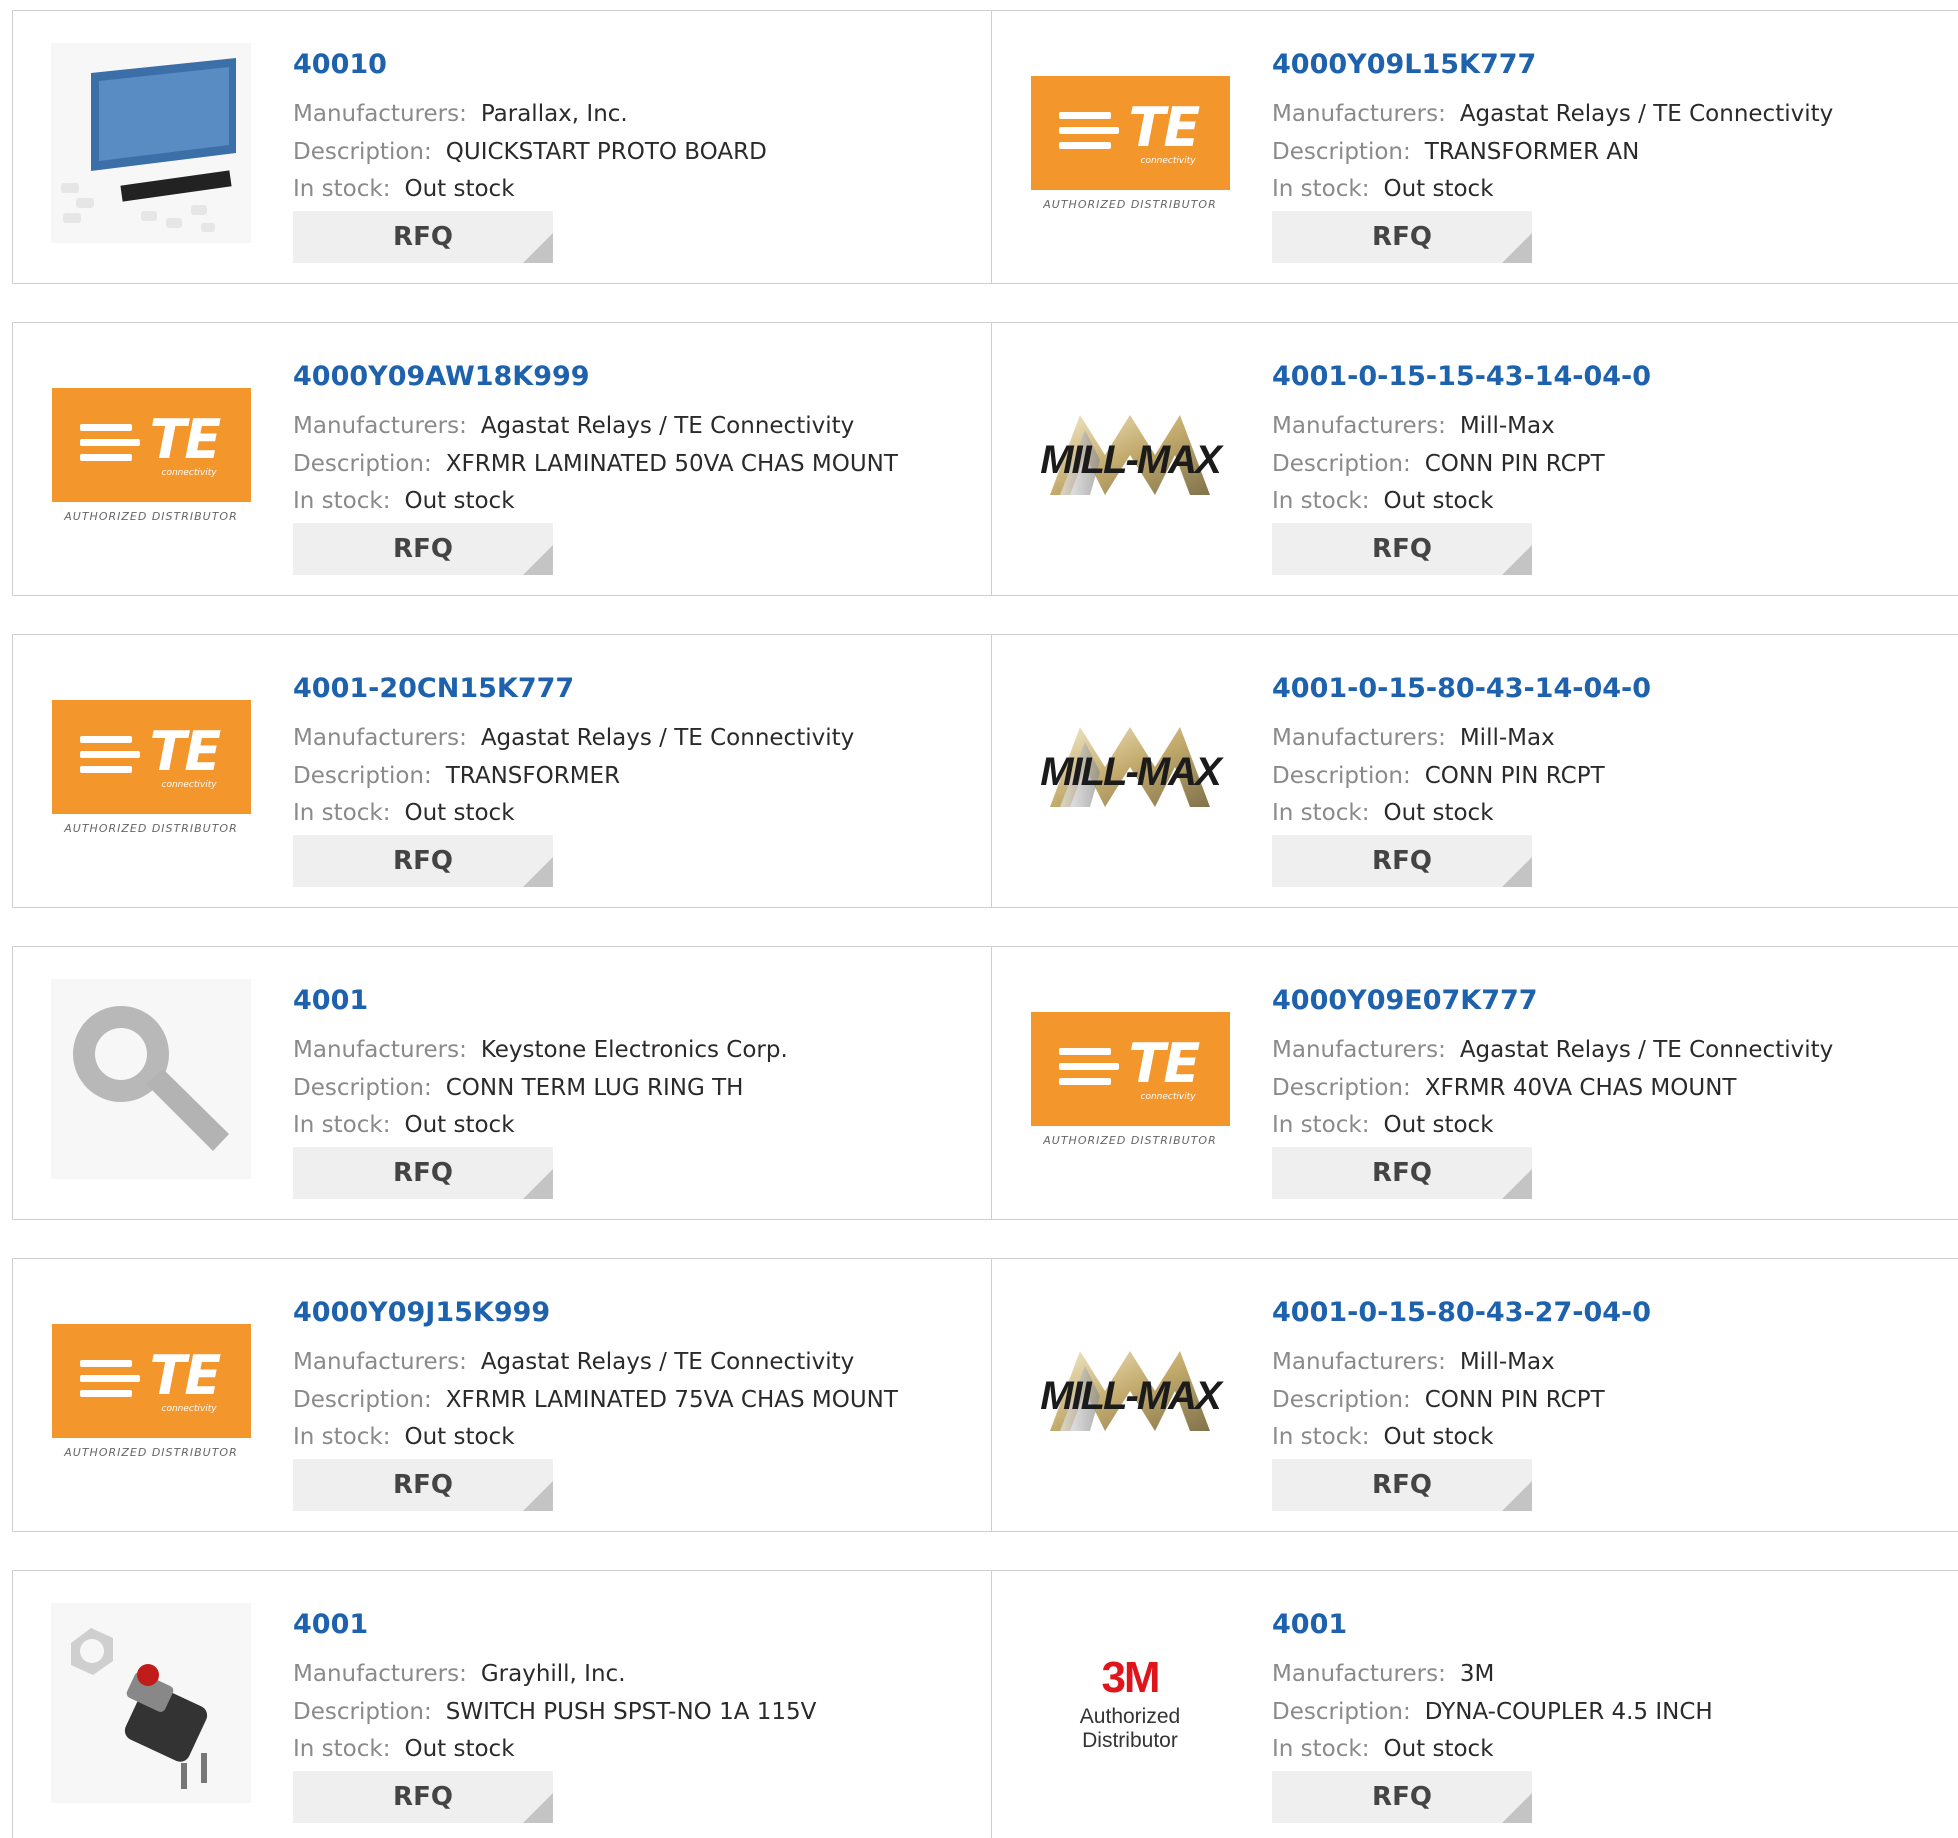 This screenshot has width=1958, height=1838. I want to click on part-number-link: 4000Y09E07K777, so click(1405, 1000).